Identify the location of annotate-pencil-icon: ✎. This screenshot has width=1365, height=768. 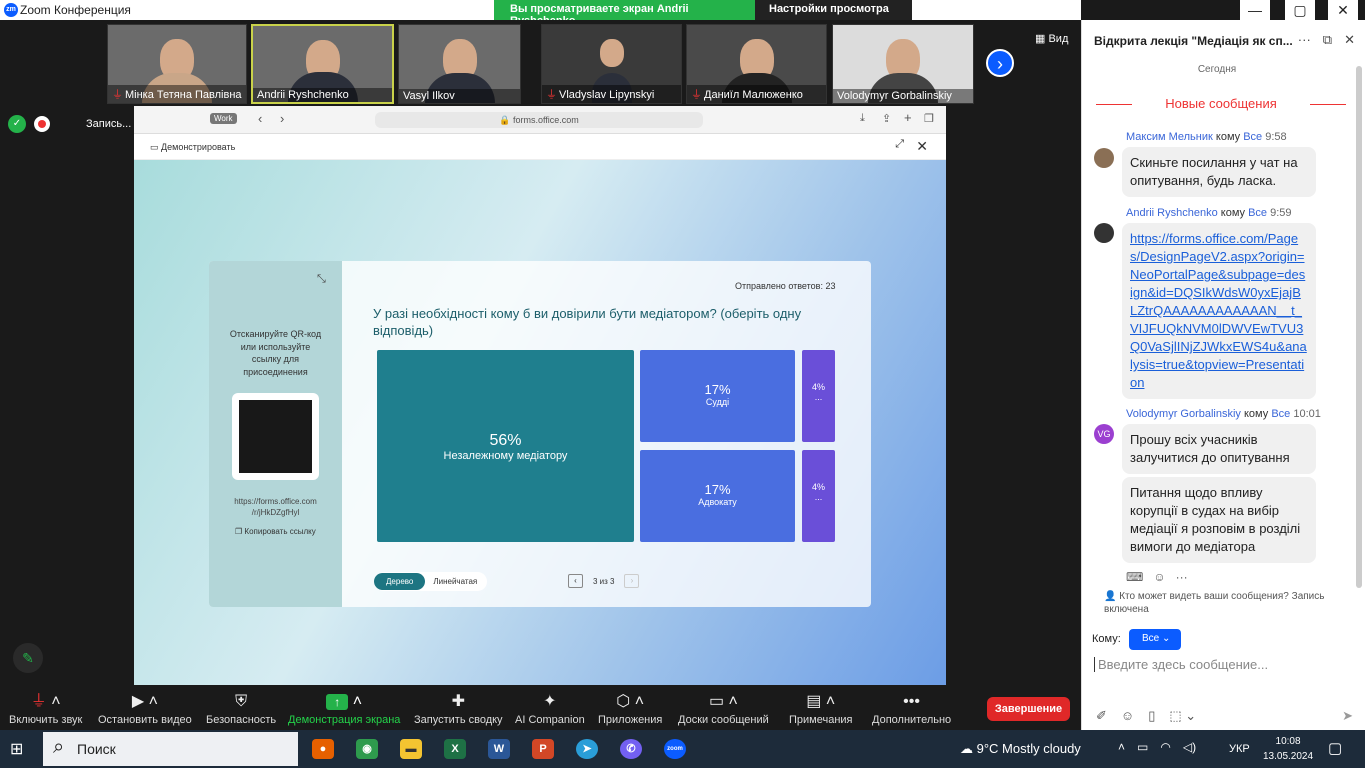
(28, 658).